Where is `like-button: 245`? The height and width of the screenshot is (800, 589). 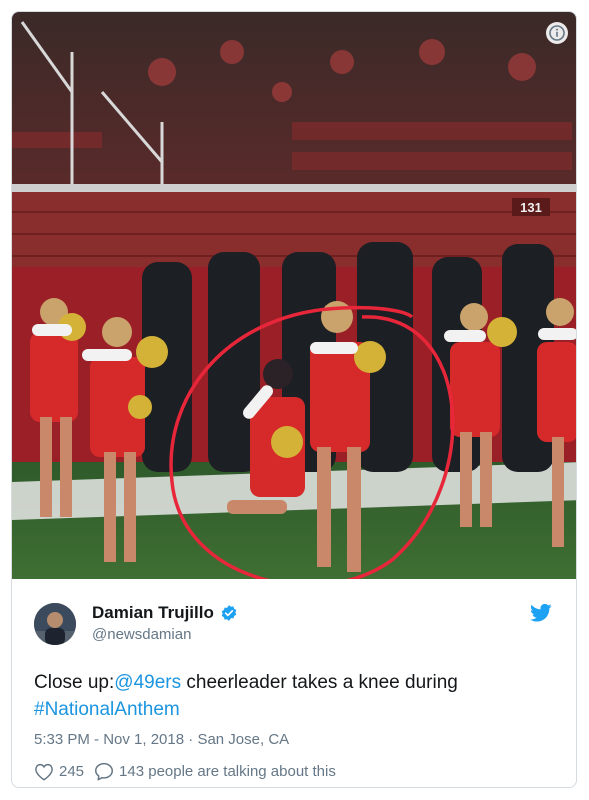
like-button: 245 is located at coordinates (59, 772).